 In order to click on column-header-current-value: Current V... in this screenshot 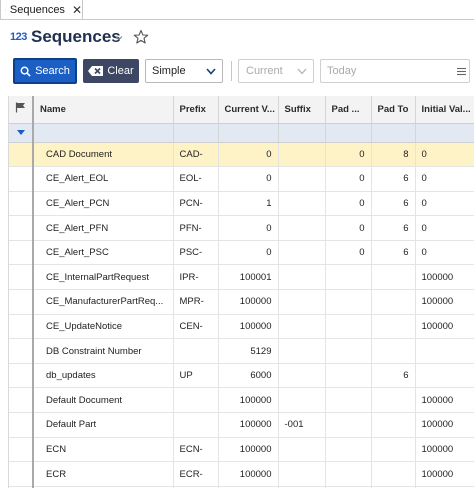, I will do `click(248, 110)`.